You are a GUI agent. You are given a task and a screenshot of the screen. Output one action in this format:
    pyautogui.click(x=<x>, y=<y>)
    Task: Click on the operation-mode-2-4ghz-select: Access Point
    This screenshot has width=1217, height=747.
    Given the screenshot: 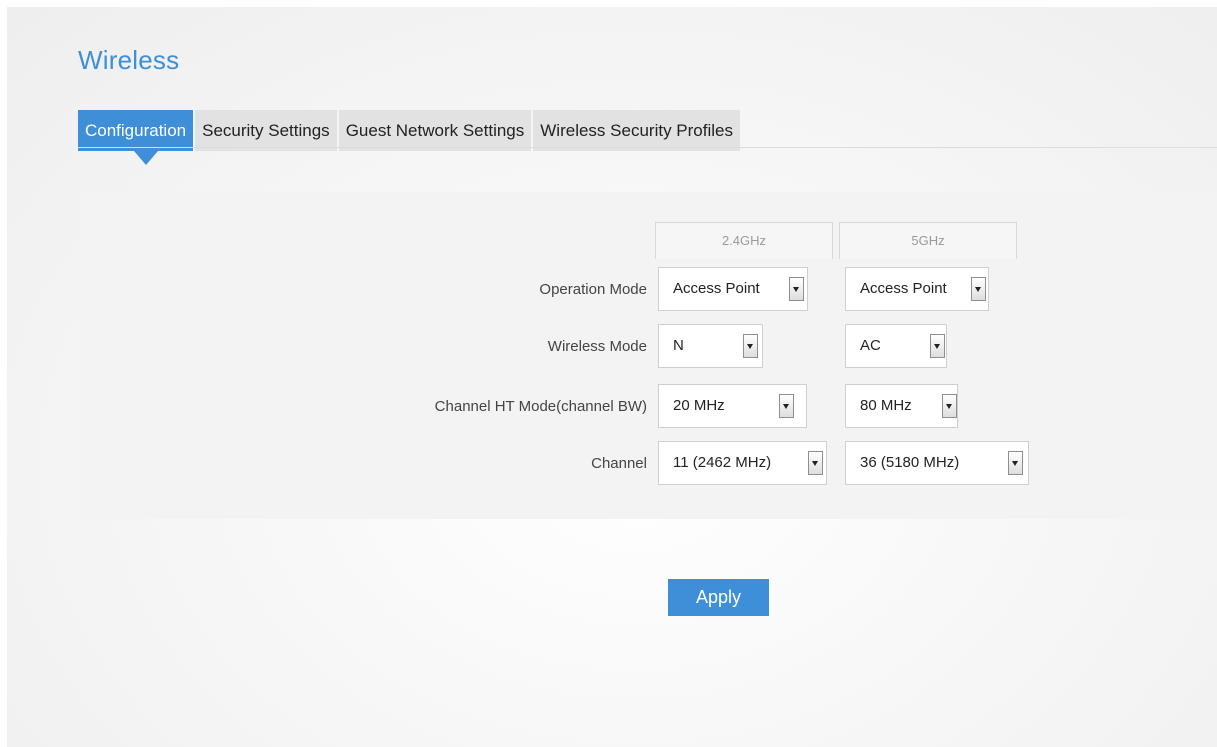 What is the action you would take?
    pyautogui.click(x=733, y=289)
    